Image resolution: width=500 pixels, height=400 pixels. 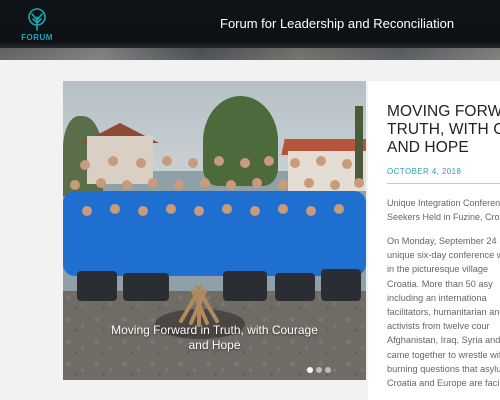 I want to click on site-title: Forum for Leadership and Reconciliation, so click(x=337, y=23).